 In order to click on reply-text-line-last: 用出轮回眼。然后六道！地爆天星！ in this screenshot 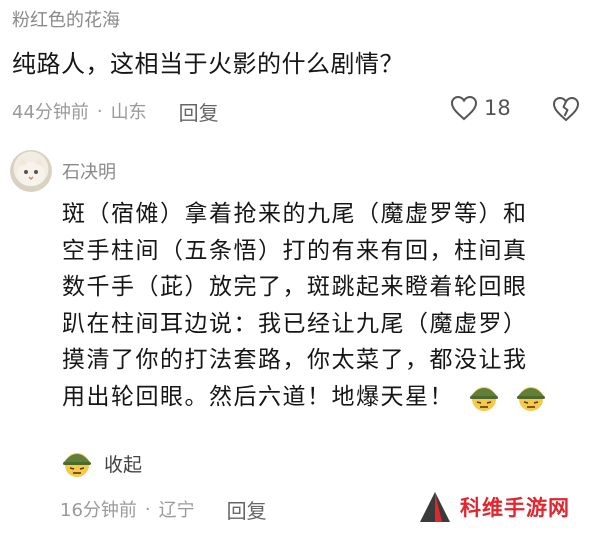, I will do `click(322, 397)`.